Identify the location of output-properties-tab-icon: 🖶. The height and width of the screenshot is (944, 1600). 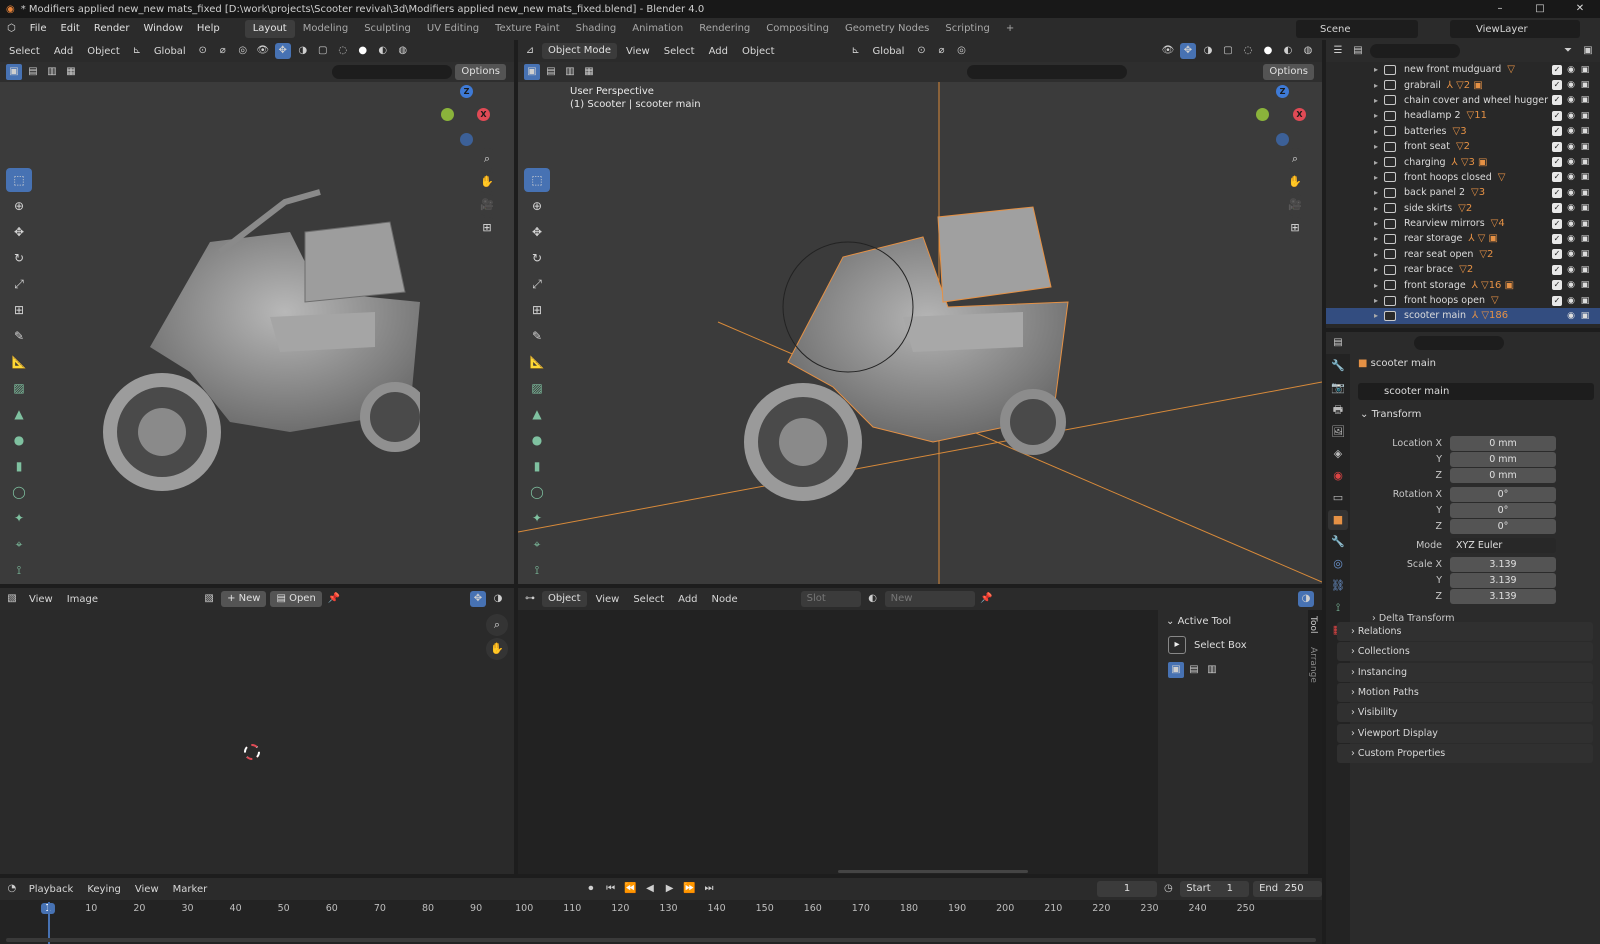
(1338, 410).